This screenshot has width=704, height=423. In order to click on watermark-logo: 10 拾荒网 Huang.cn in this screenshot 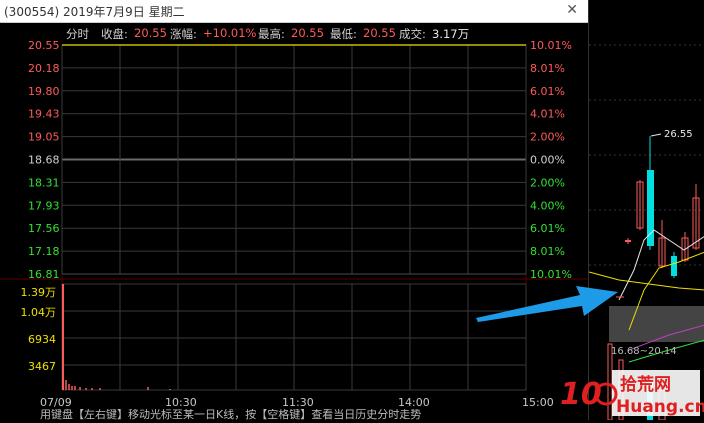, I will do `click(632, 394)`.